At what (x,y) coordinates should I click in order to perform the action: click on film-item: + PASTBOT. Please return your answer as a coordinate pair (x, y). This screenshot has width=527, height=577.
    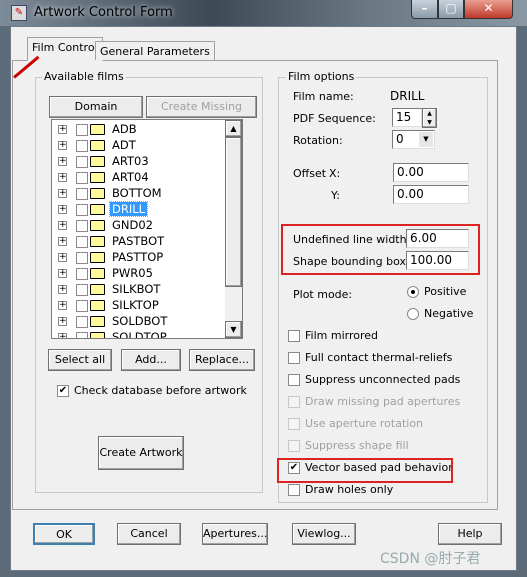
    Looking at the image, I should click on (137, 242).